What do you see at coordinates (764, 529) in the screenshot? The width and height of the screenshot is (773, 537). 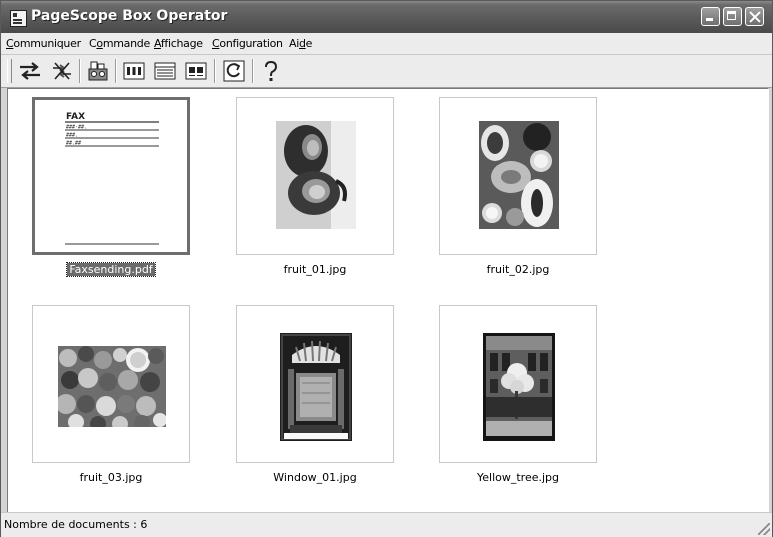 I see `resize-grip-icon` at bounding box center [764, 529].